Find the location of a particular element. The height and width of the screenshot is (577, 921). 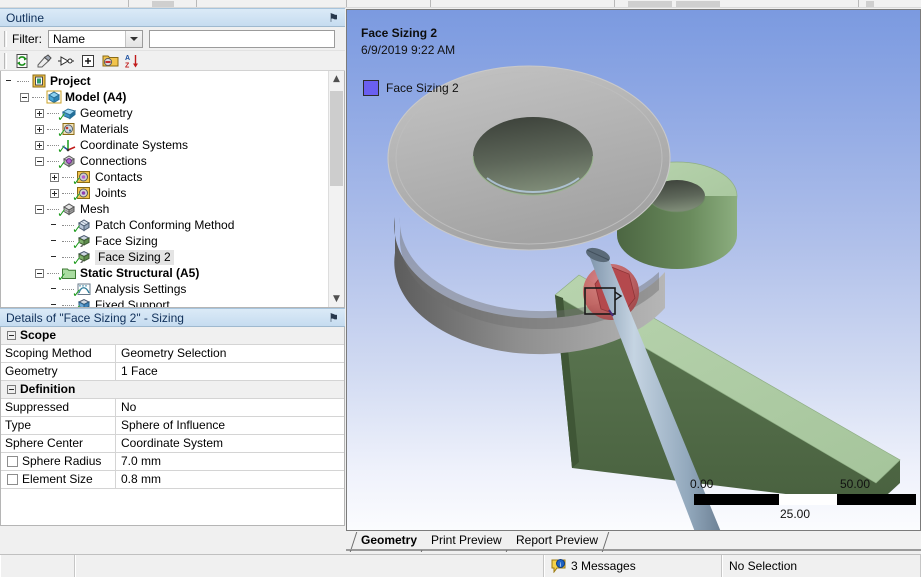

tree-item-label: Geometry is located at coordinates (106, 112).